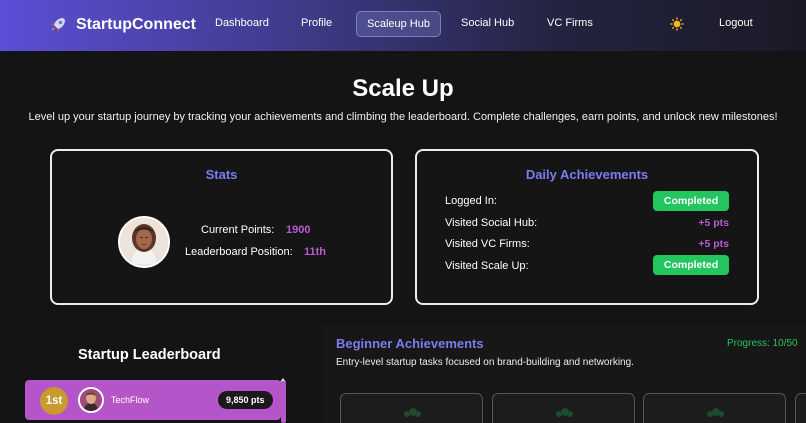 The image size is (806, 423). I want to click on current-points-value: 1900, so click(298, 230).